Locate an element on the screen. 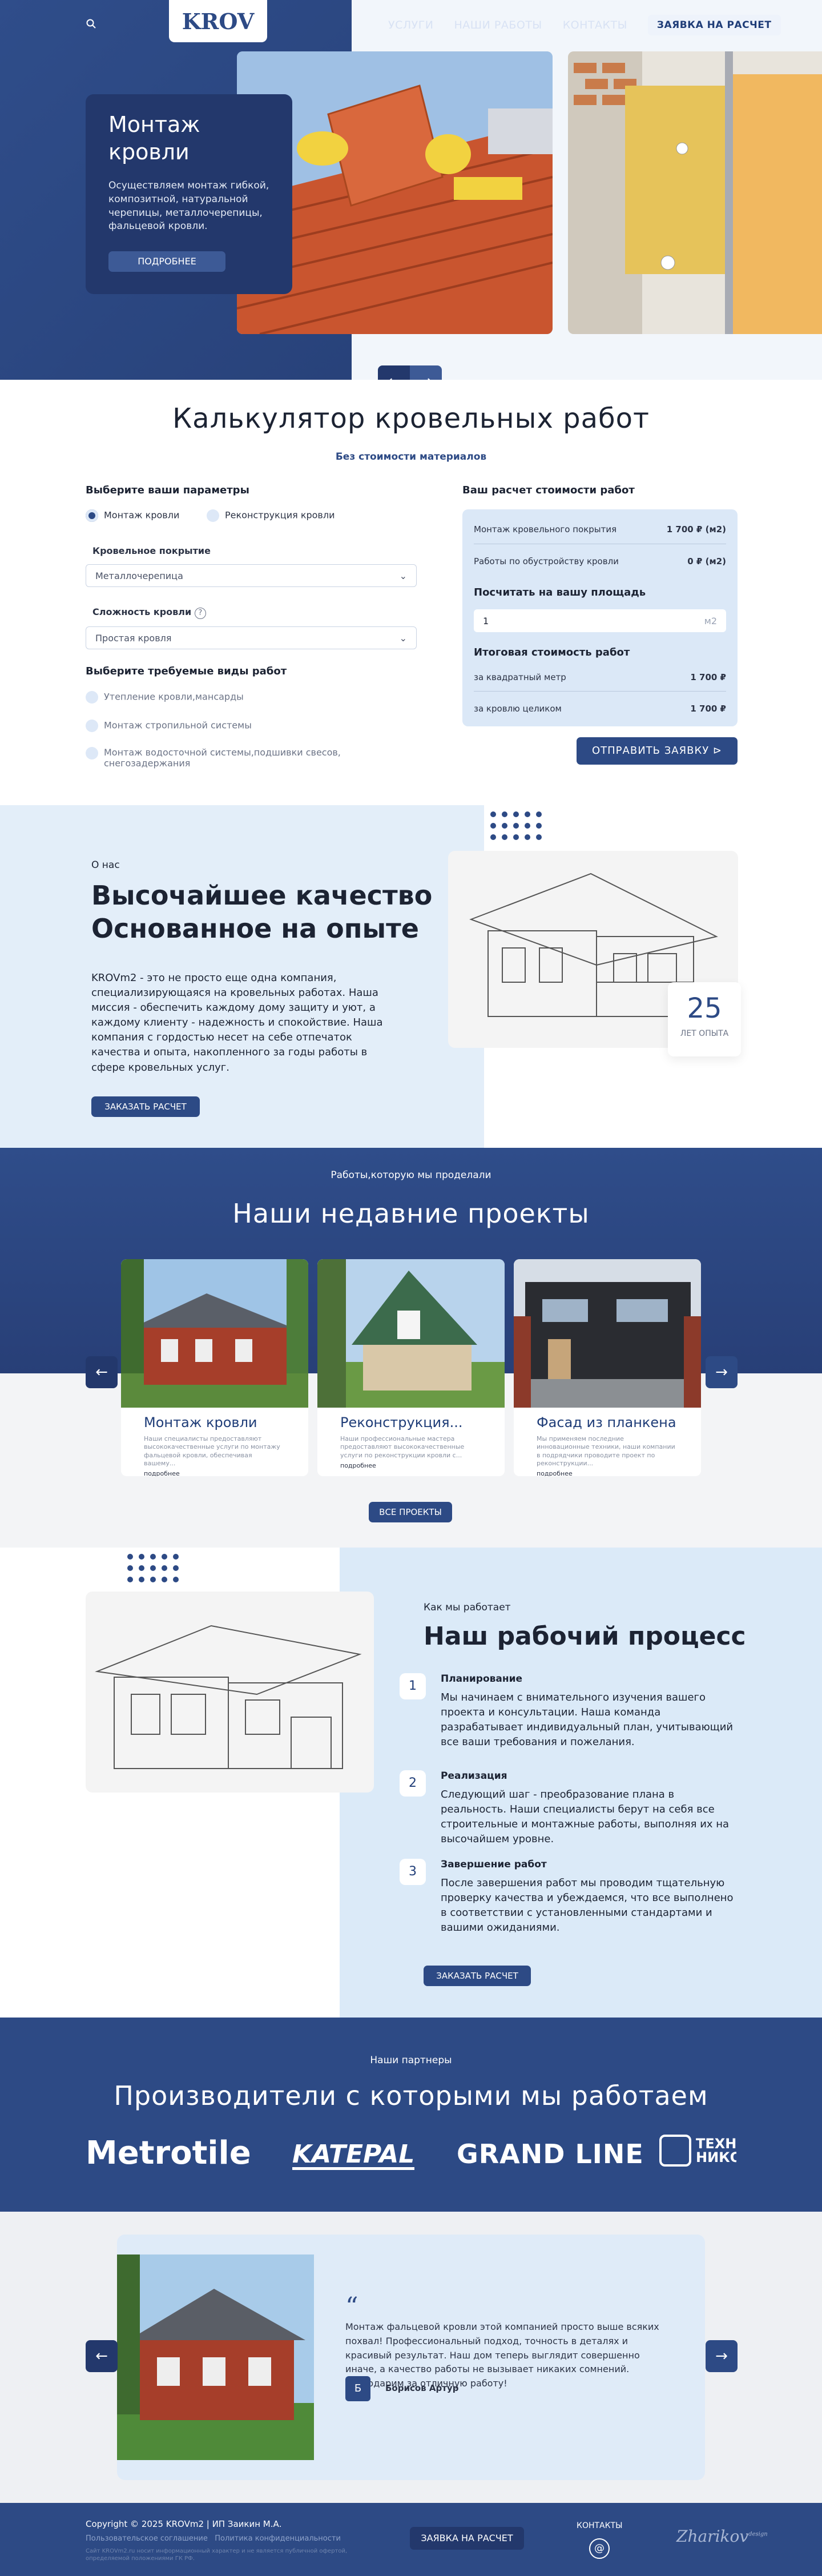 Image resolution: width=822 pixels, height=2576 pixels. project-card-title: Фасад из планкена is located at coordinates (606, 1422).